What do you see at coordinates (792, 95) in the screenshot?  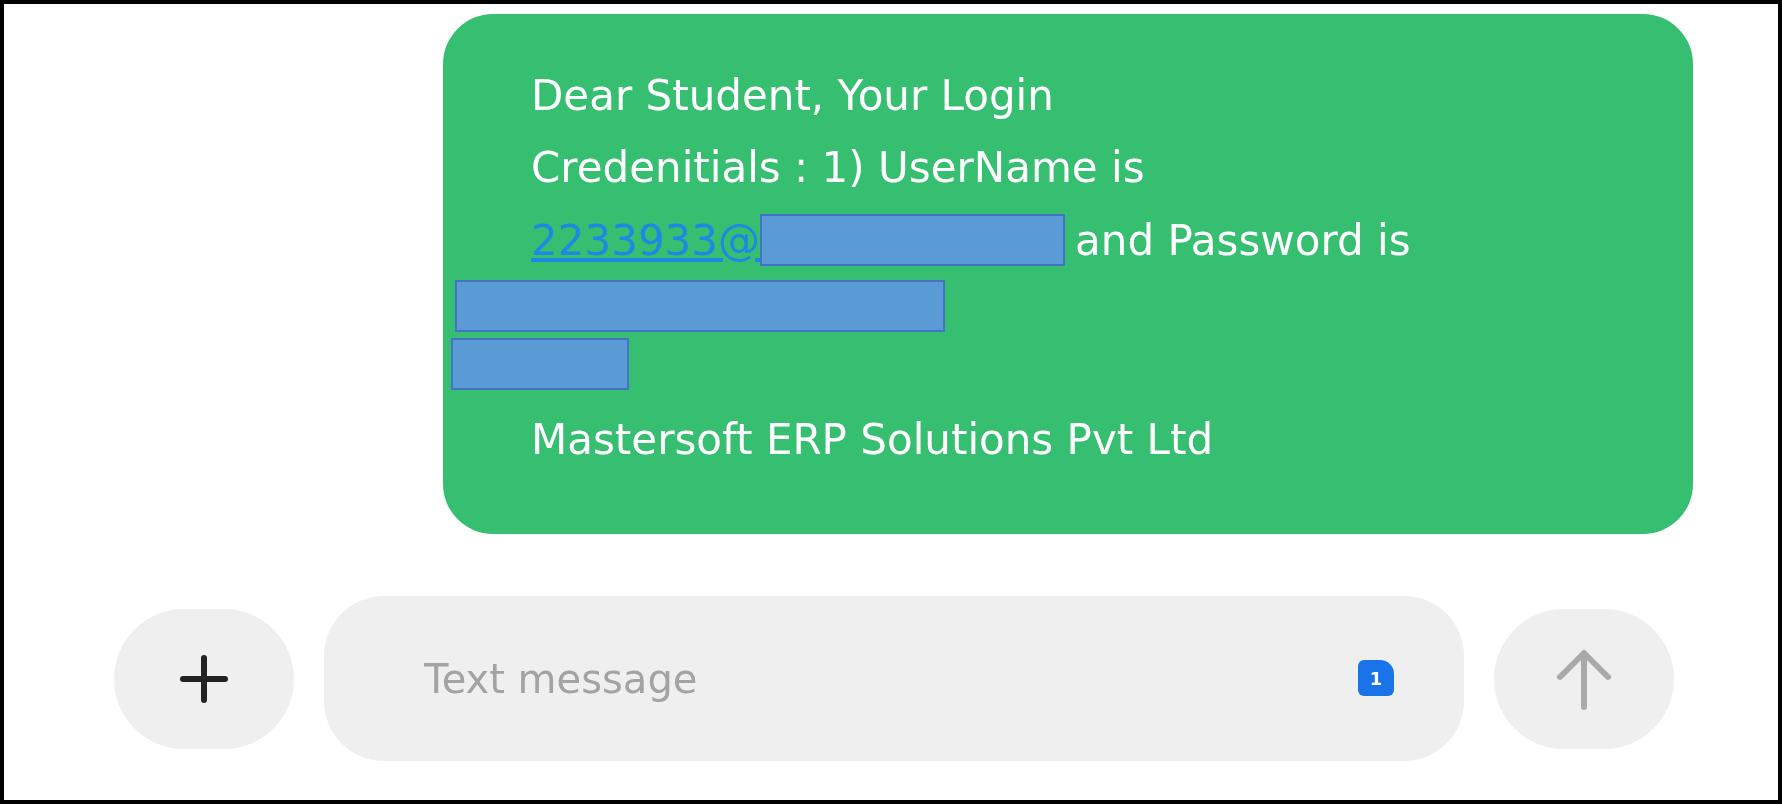 I see `message-text: Dear Student, Your Login` at bounding box center [792, 95].